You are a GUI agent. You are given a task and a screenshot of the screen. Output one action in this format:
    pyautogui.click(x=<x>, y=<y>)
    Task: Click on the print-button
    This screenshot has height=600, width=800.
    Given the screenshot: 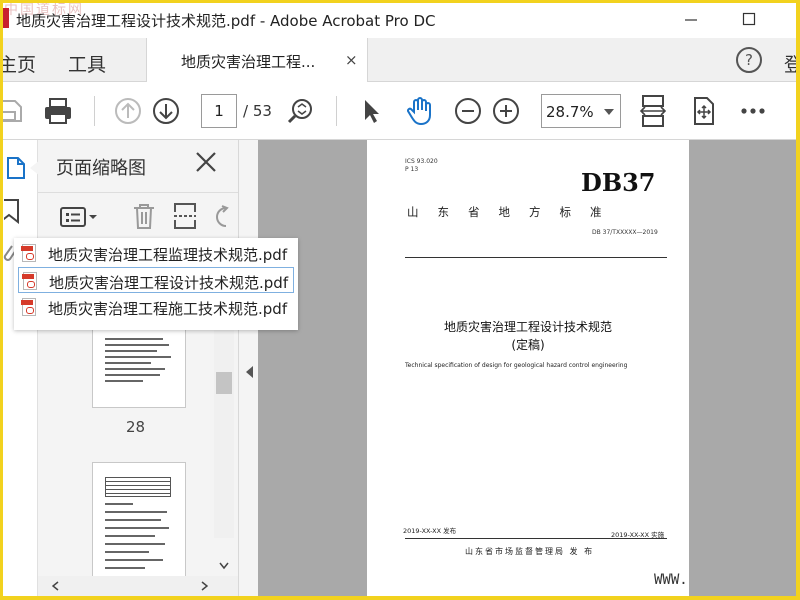 What is the action you would take?
    pyautogui.click(x=58, y=111)
    